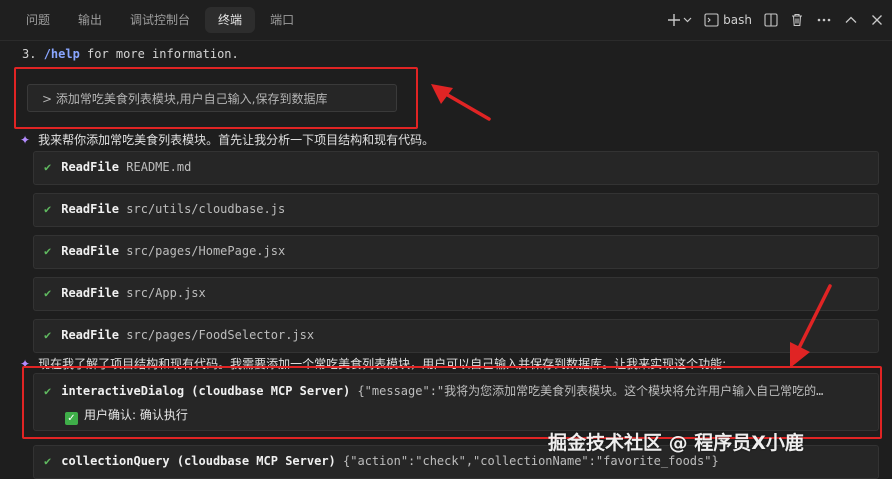  I want to click on tool-arg: README.md, so click(159, 167).